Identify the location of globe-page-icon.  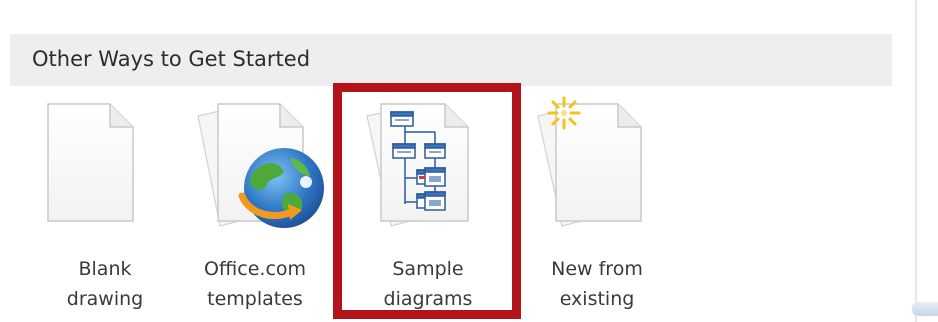
(260, 165).